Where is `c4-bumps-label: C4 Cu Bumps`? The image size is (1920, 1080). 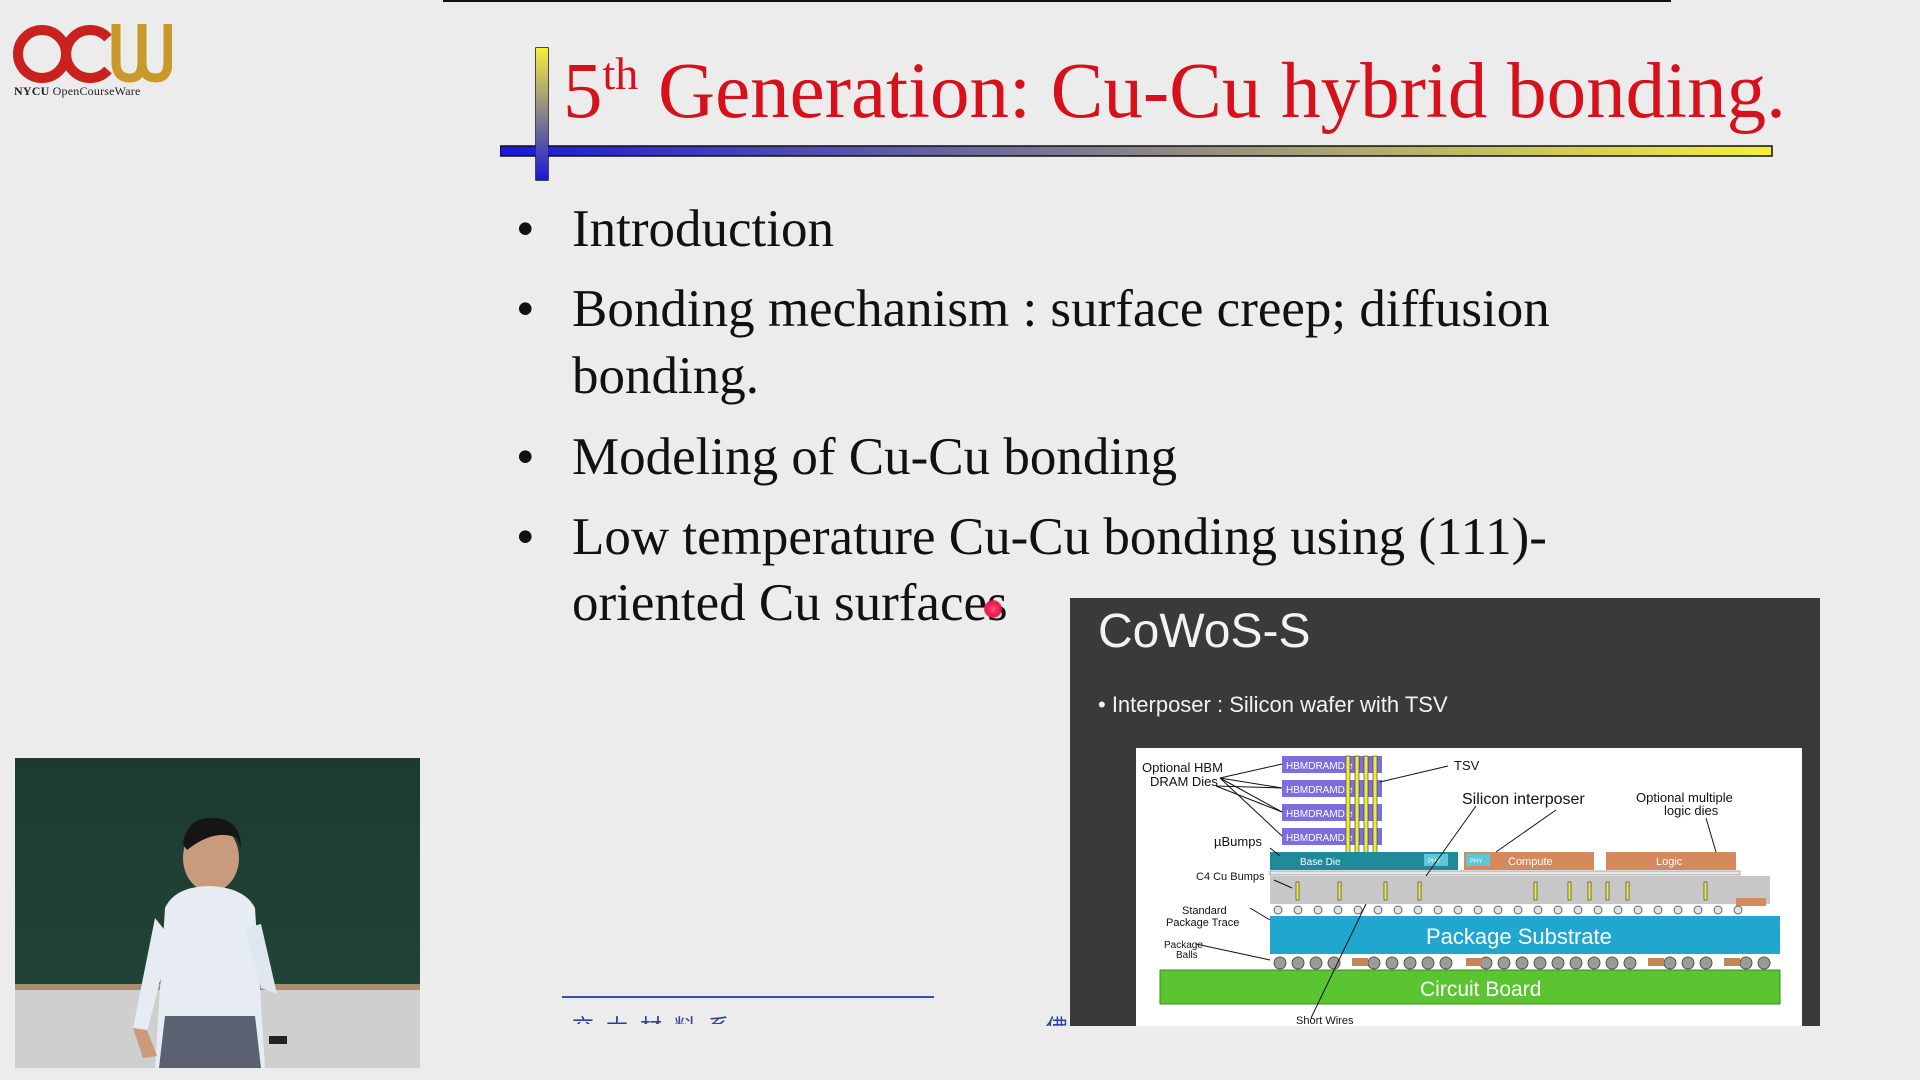
c4-bumps-label: C4 Cu Bumps is located at coordinates (1230, 877).